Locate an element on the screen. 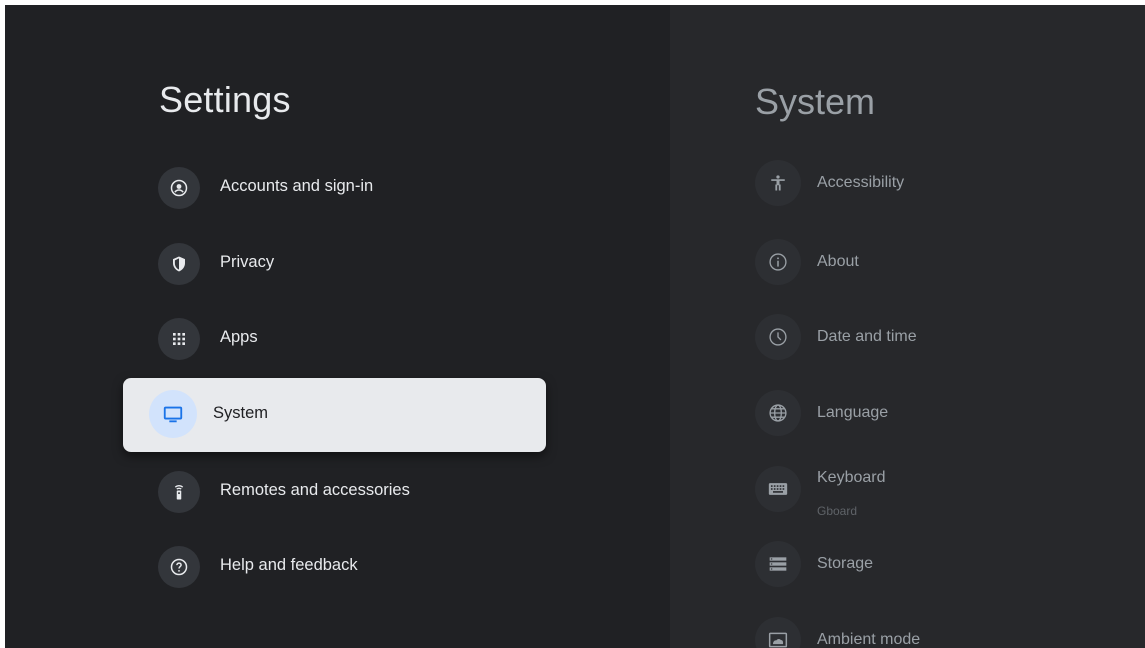  settings-item-label: Privacy is located at coordinates (247, 262).